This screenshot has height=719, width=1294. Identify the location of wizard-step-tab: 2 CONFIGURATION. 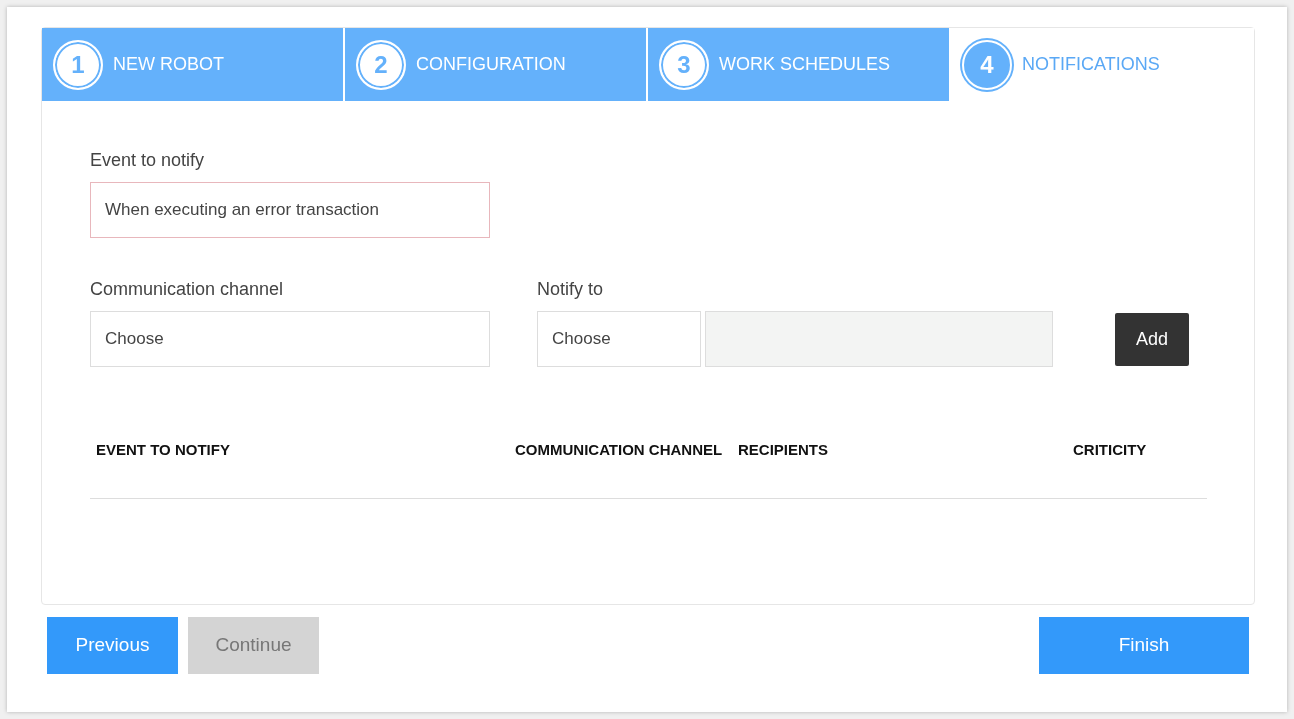
(496, 64).